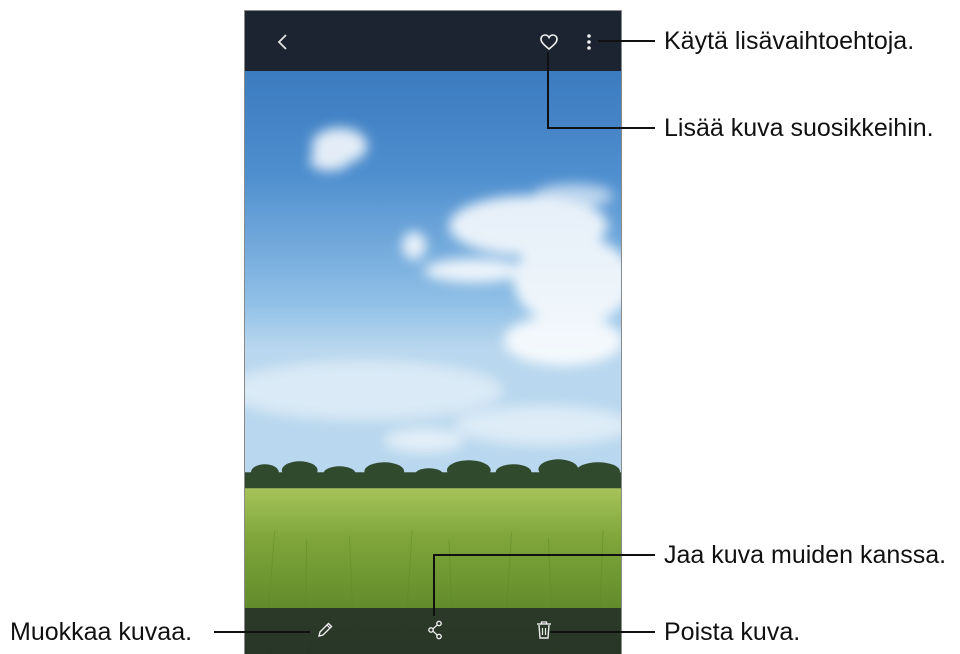 This screenshot has width=960, height=654. I want to click on callout-edit: Muokkaa kuvaa., so click(101, 632).